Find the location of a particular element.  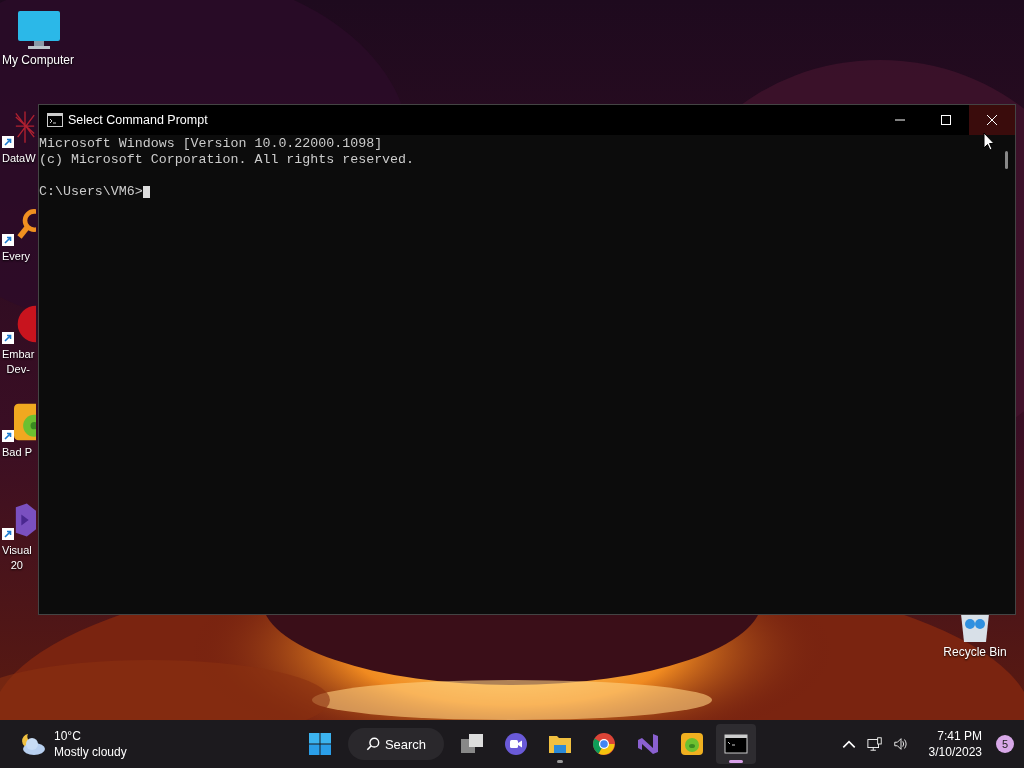

window-title: Select Command Prompt is located at coordinates (138, 120).